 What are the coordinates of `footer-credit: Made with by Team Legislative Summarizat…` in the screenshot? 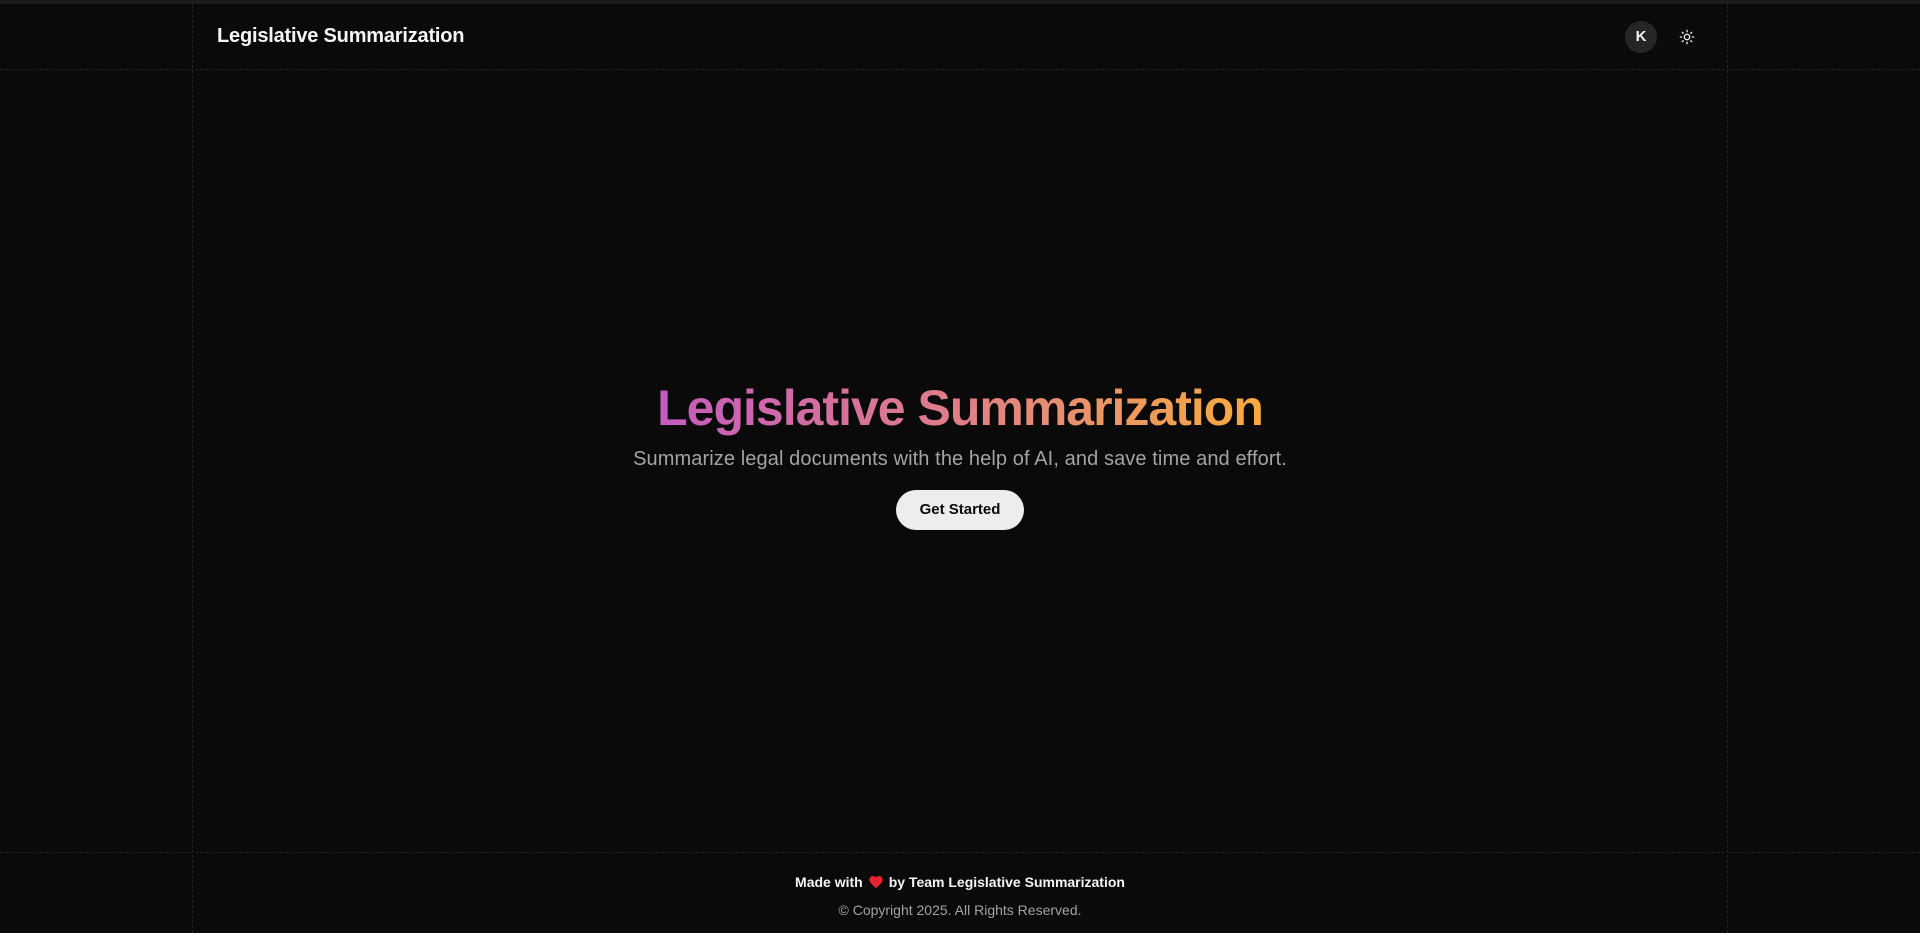 It's located at (960, 882).